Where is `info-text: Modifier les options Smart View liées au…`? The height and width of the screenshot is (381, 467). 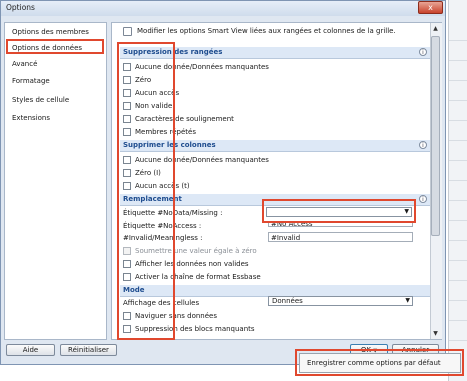 info-text: Modifier les options Smart View liées au… is located at coordinates (266, 31).